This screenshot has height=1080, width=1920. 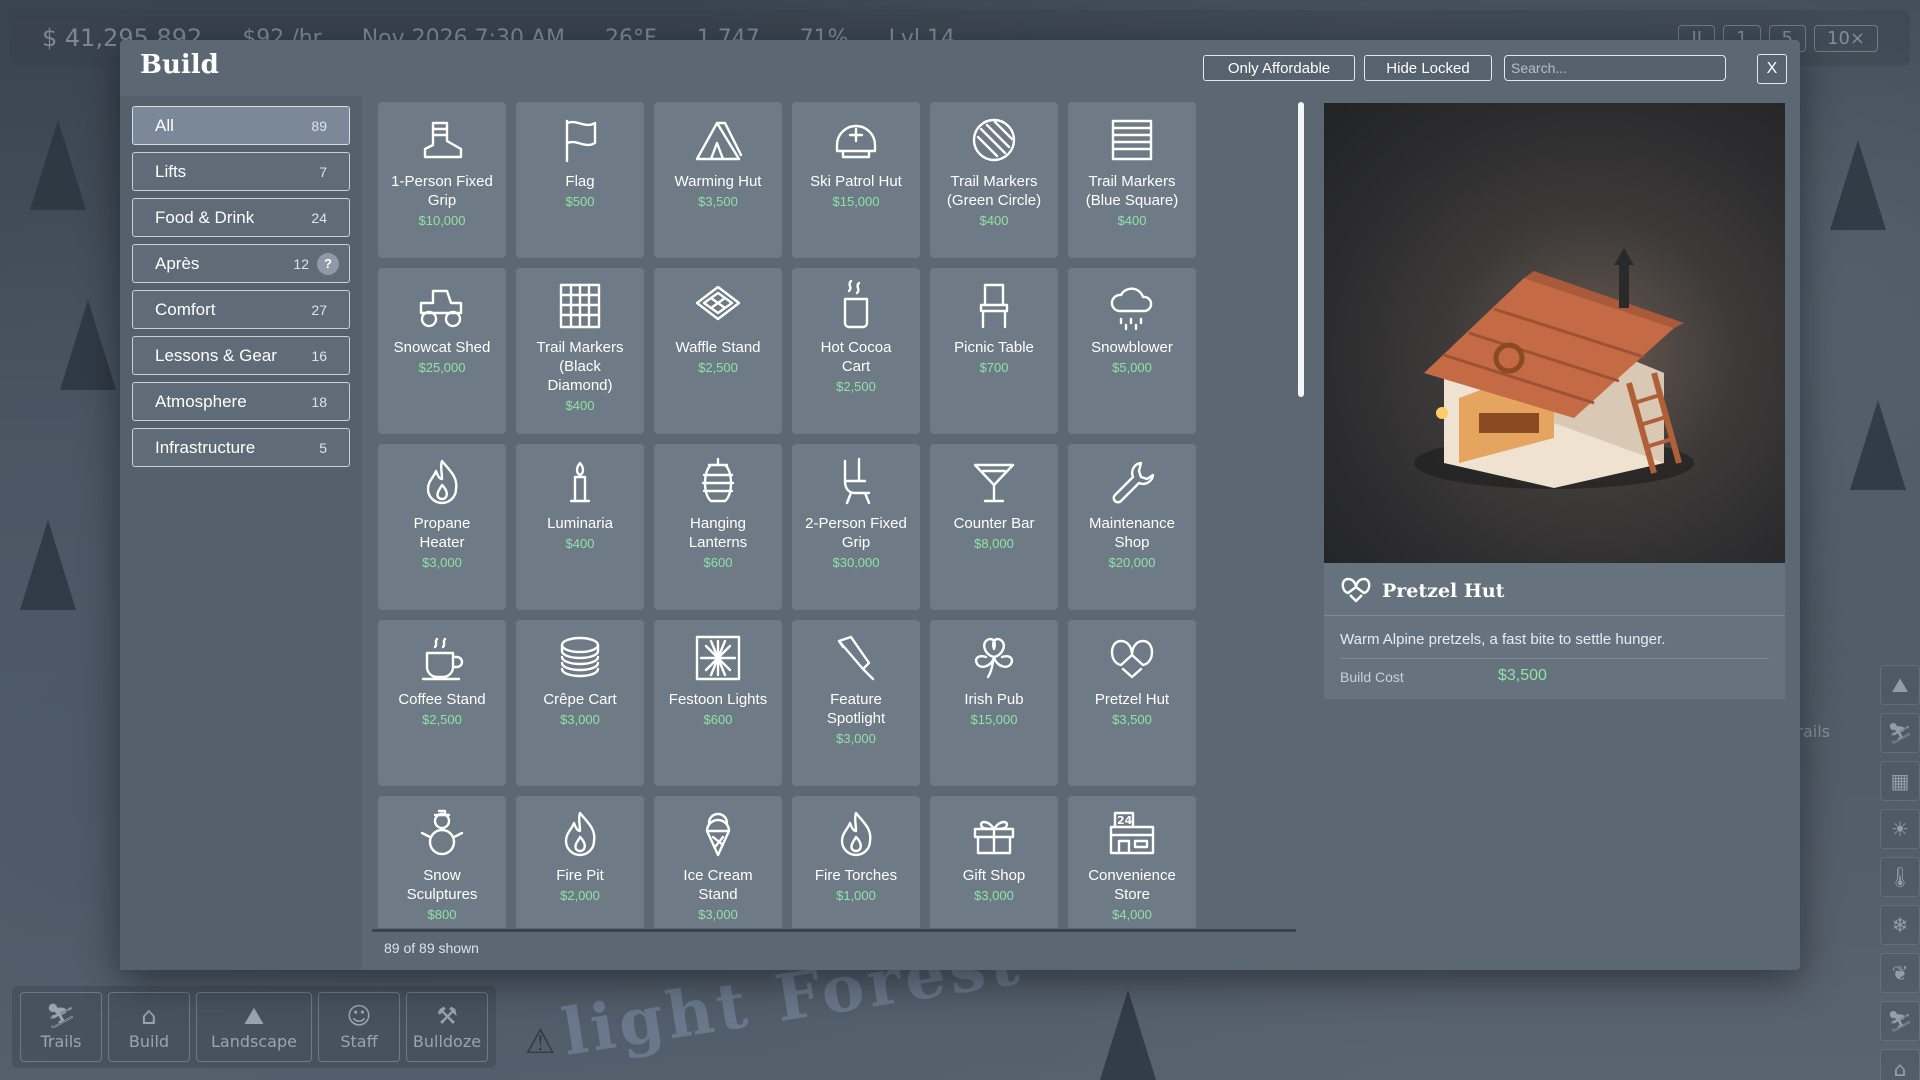 I want to click on build-item-card: Luminaria $400, so click(x=580, y=527).